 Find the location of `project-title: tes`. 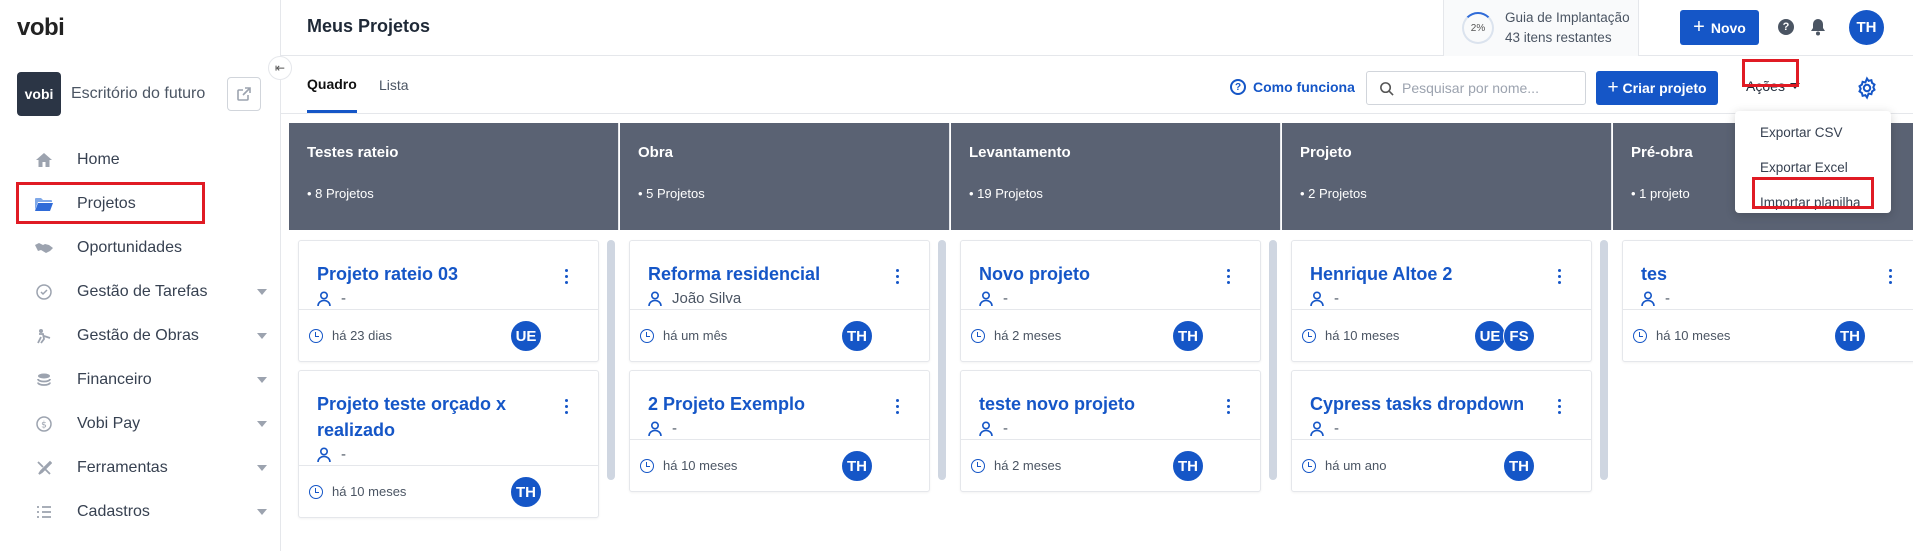

project-title: tes is located at coordinates (1761, 274).